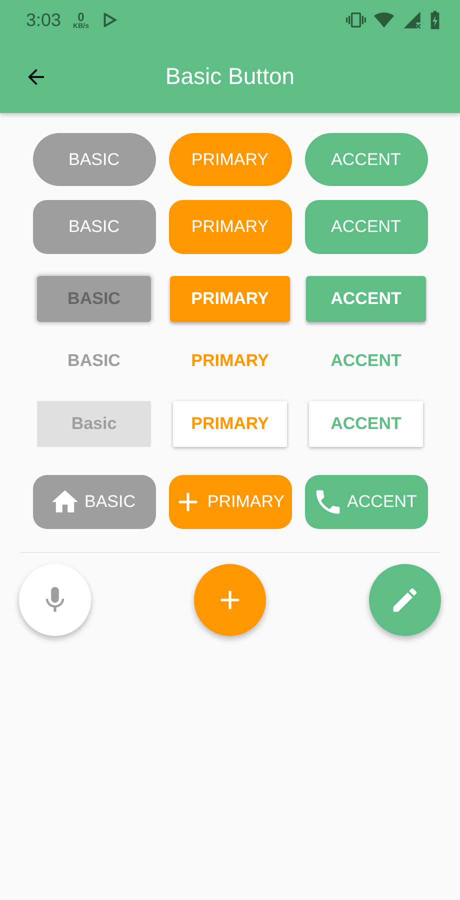 This screenshot has width=460, height=900. Describe the element at coordinates (230, 76) in the screenshot. I see `screen-title: Basic Button` at that location.